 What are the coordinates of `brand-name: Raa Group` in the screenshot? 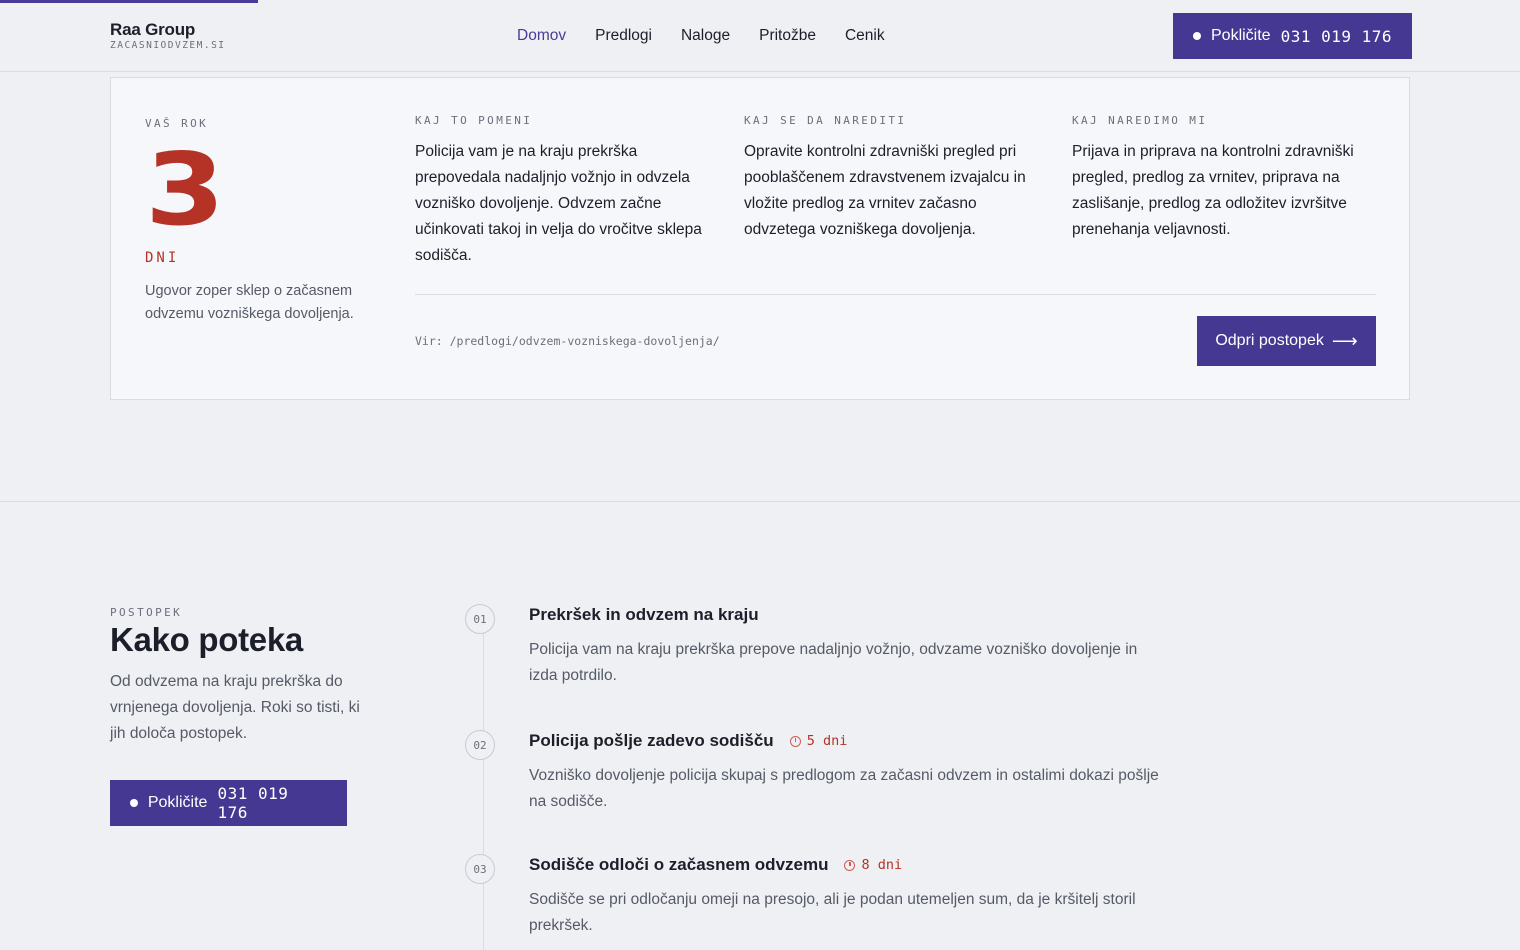 It's located at (153, 29).